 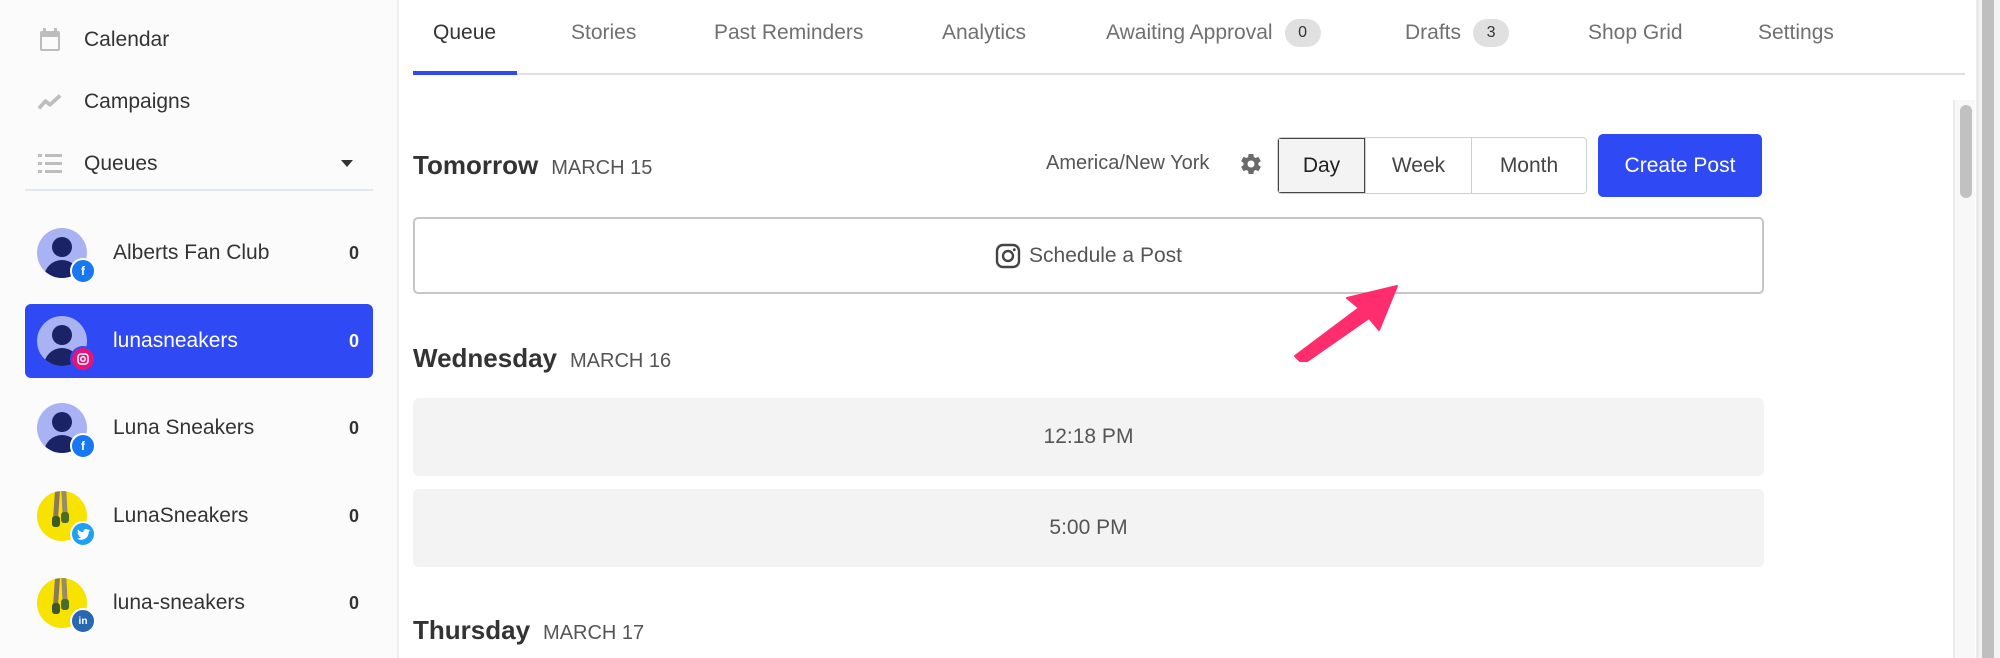 I want to click on day-header: Wednesday MARCH 16, so click(x=542, y=358).